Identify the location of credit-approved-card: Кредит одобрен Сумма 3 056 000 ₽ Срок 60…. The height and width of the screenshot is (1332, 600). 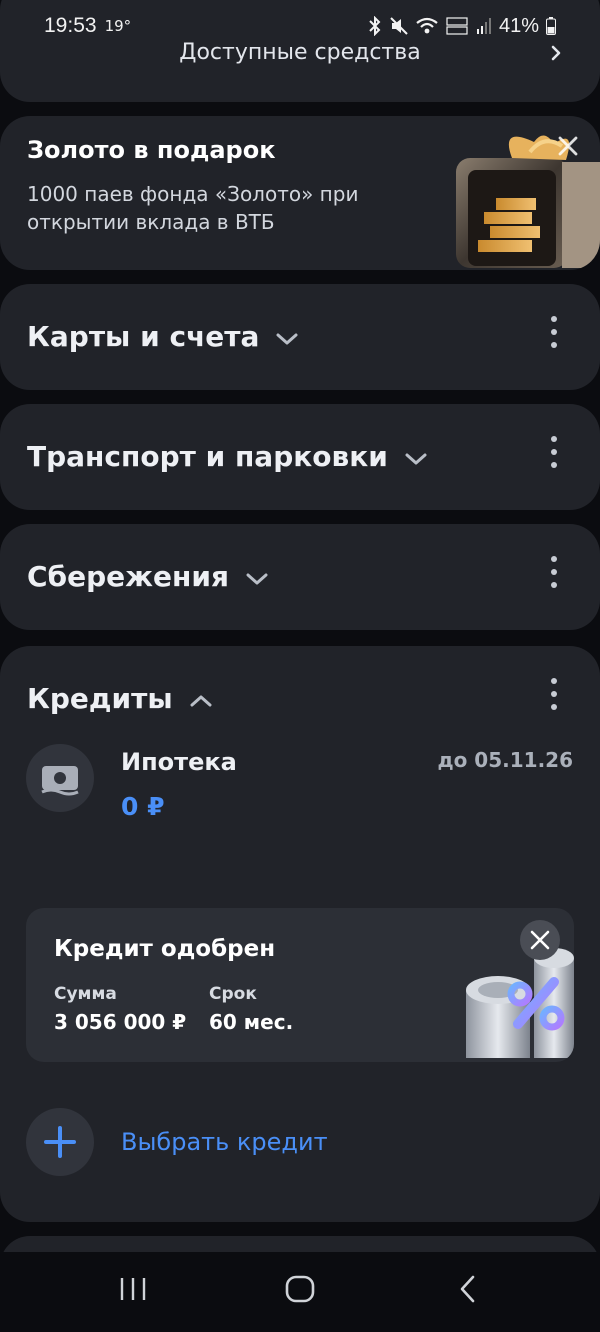
(300, 985).